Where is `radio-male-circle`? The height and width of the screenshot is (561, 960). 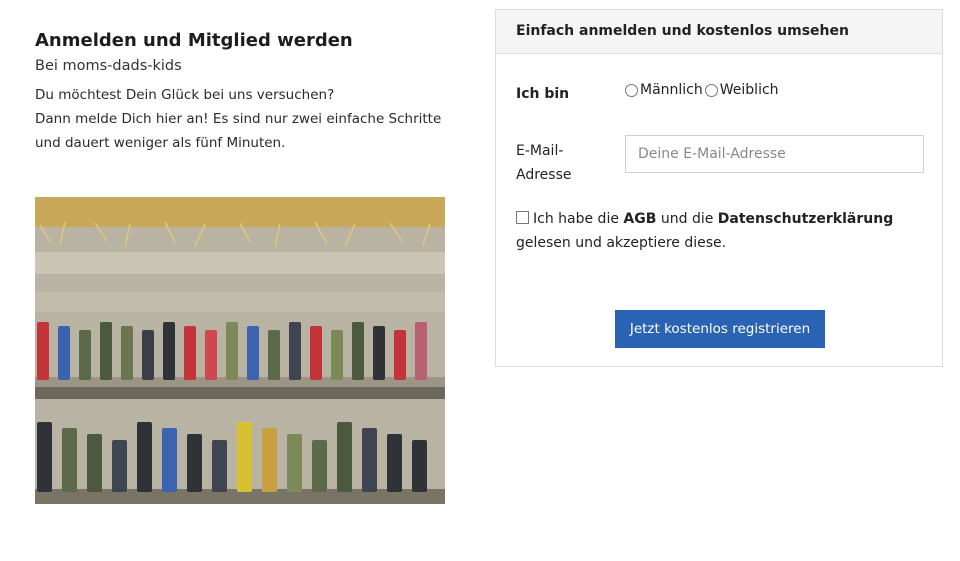 radio-male-circle is located at coordinates (631, 90).